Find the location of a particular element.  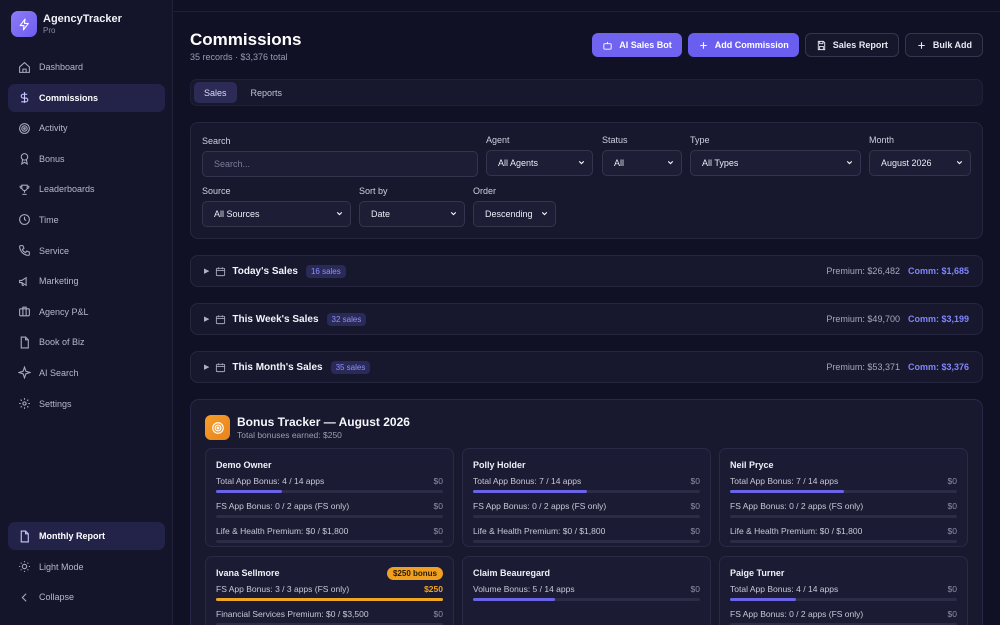

light-mode-label: Light Mode is located at coordinates (61, 566).